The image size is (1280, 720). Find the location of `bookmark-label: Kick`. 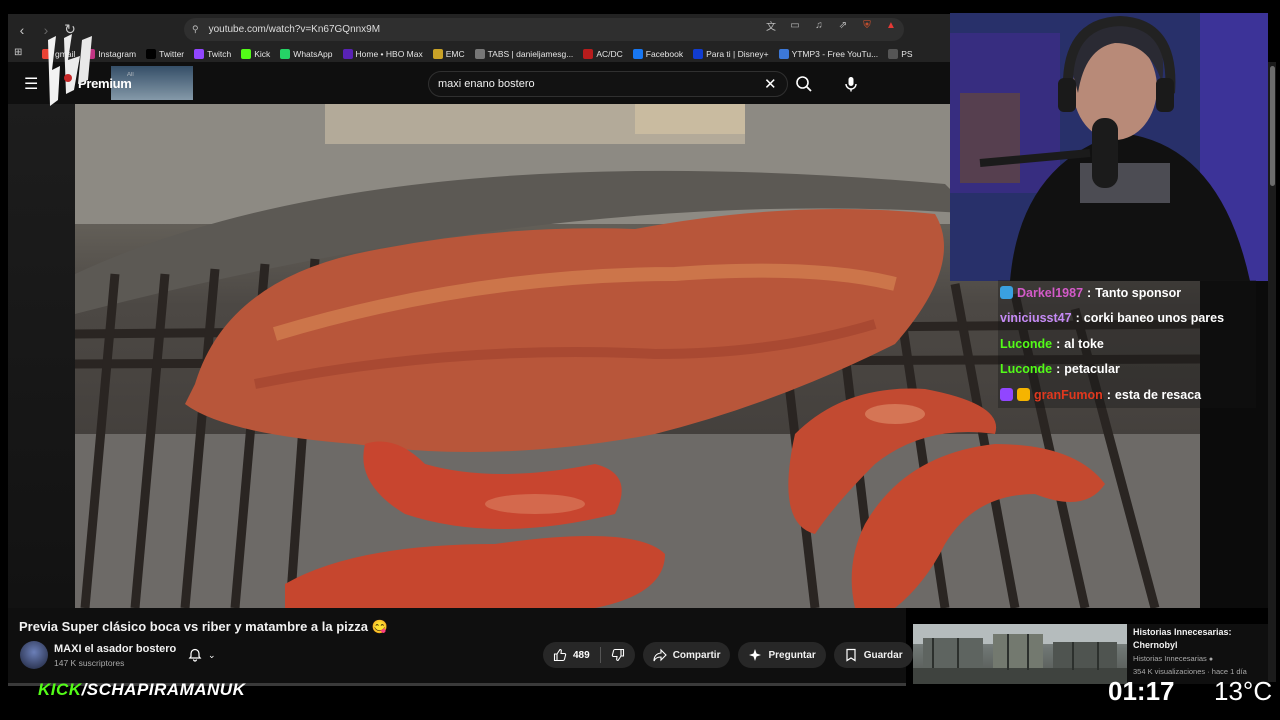

bookmark-label: Kick is located at coordinates (262, 53).